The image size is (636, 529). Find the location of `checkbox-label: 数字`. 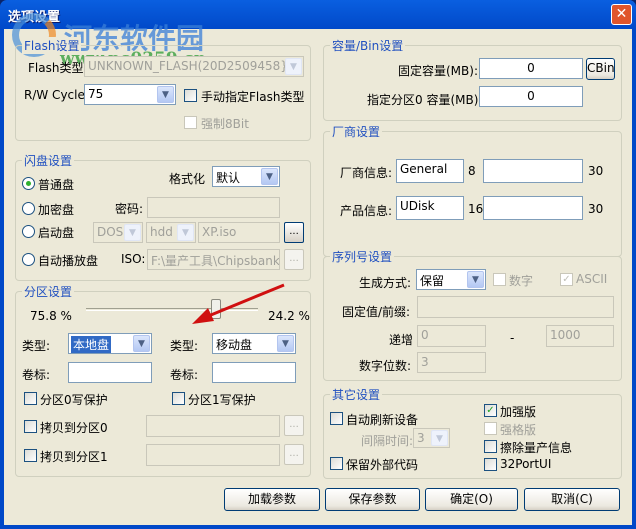

checkbox-label: 数字 is located at coordinates (521, 281).